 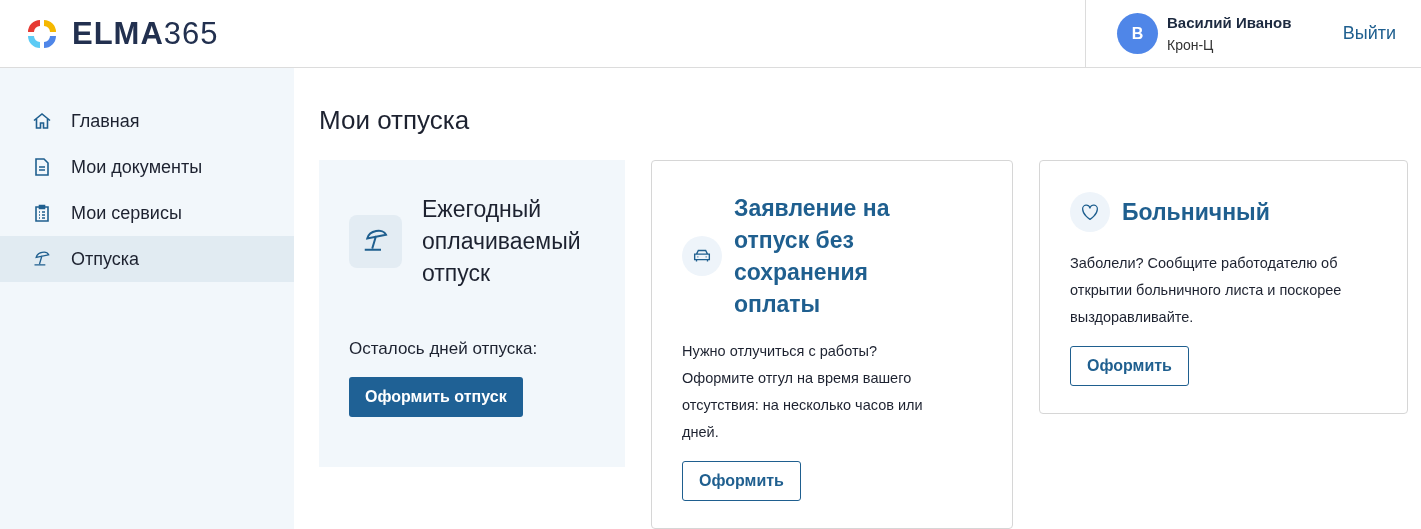 I want to click on card-description: Заболели? Сообщите работодателю об открытии больничного листа и поскорее выздоравливайте., so click(x=1206, y=290).